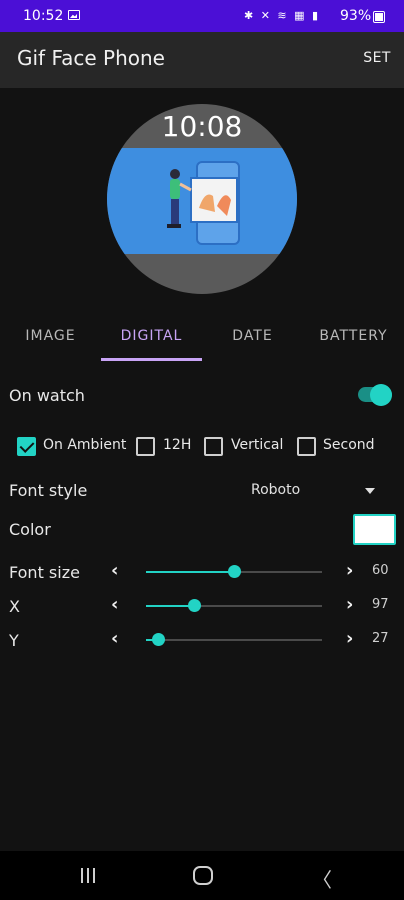 The width and height of the screenshot is (404, 900). I want to click on vertical-checkbox, so click(213, 446).